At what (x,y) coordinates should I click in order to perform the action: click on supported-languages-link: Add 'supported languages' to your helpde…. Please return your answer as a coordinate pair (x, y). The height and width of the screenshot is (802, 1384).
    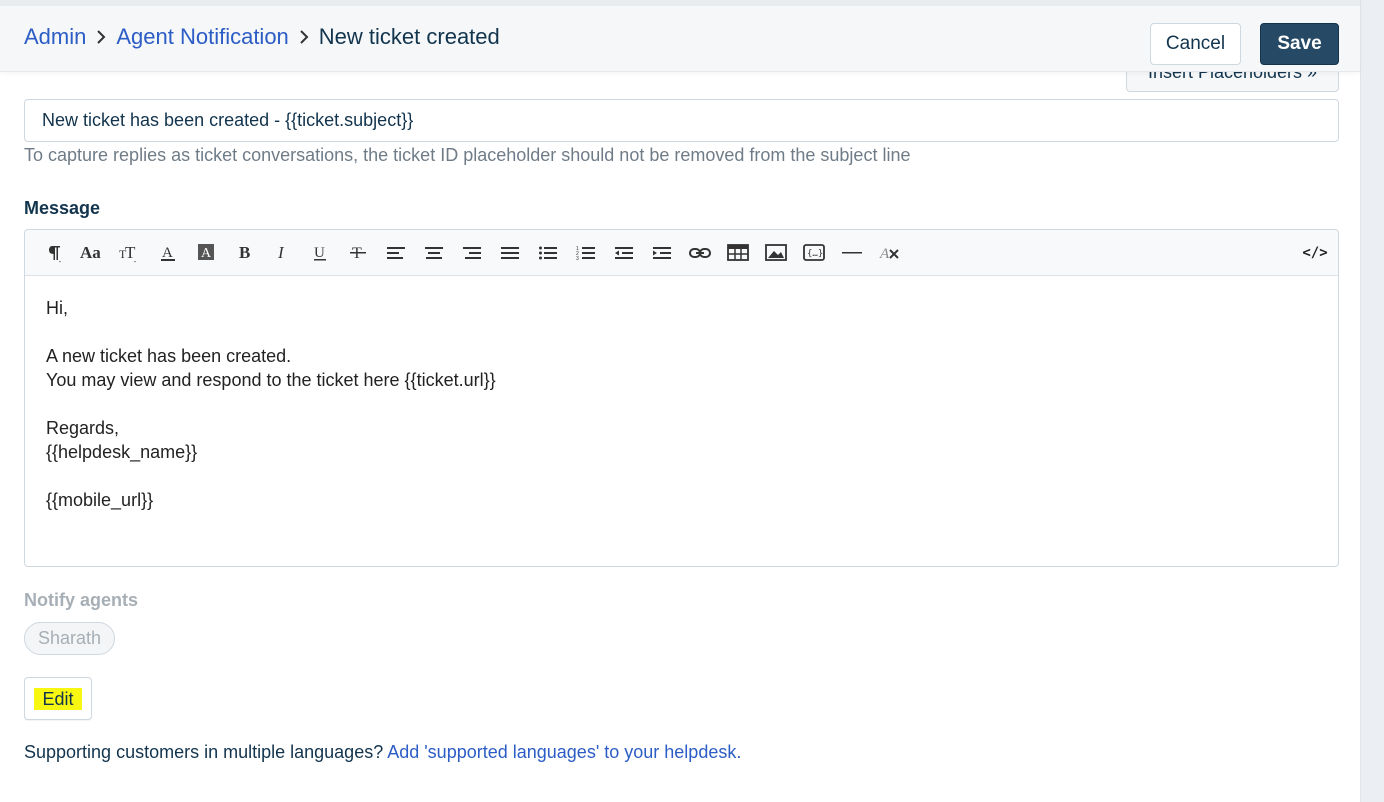
    Looking at the image, I should click on (564, 752).